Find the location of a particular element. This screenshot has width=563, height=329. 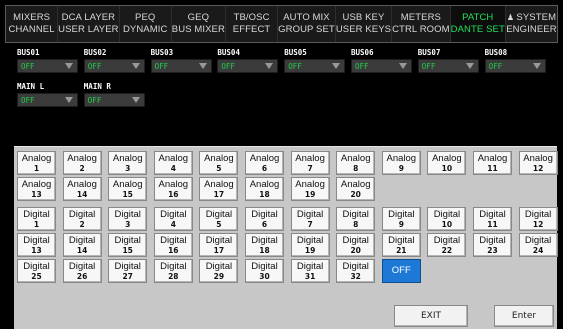

source-digital-20-button: Digital 20 is located at coordinates (356, 245).